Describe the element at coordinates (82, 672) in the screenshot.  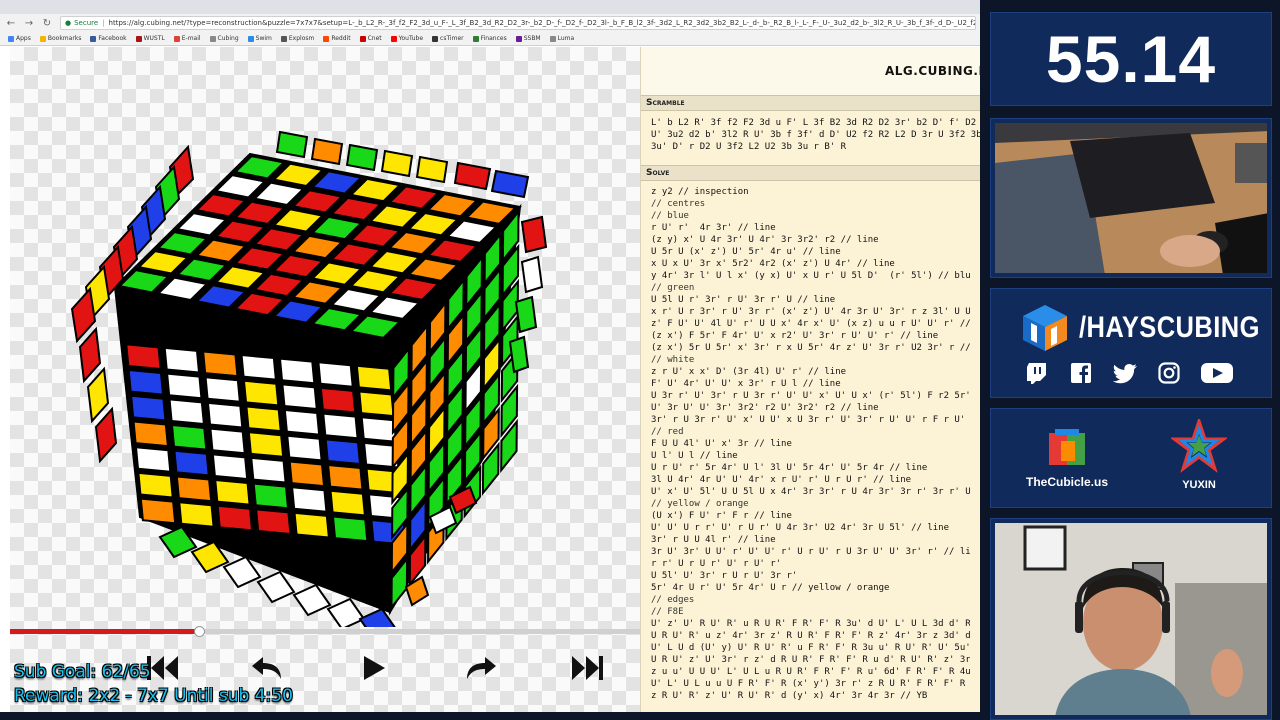
I see `sub-goal-text: Sub Goal: 62/65` at that location.